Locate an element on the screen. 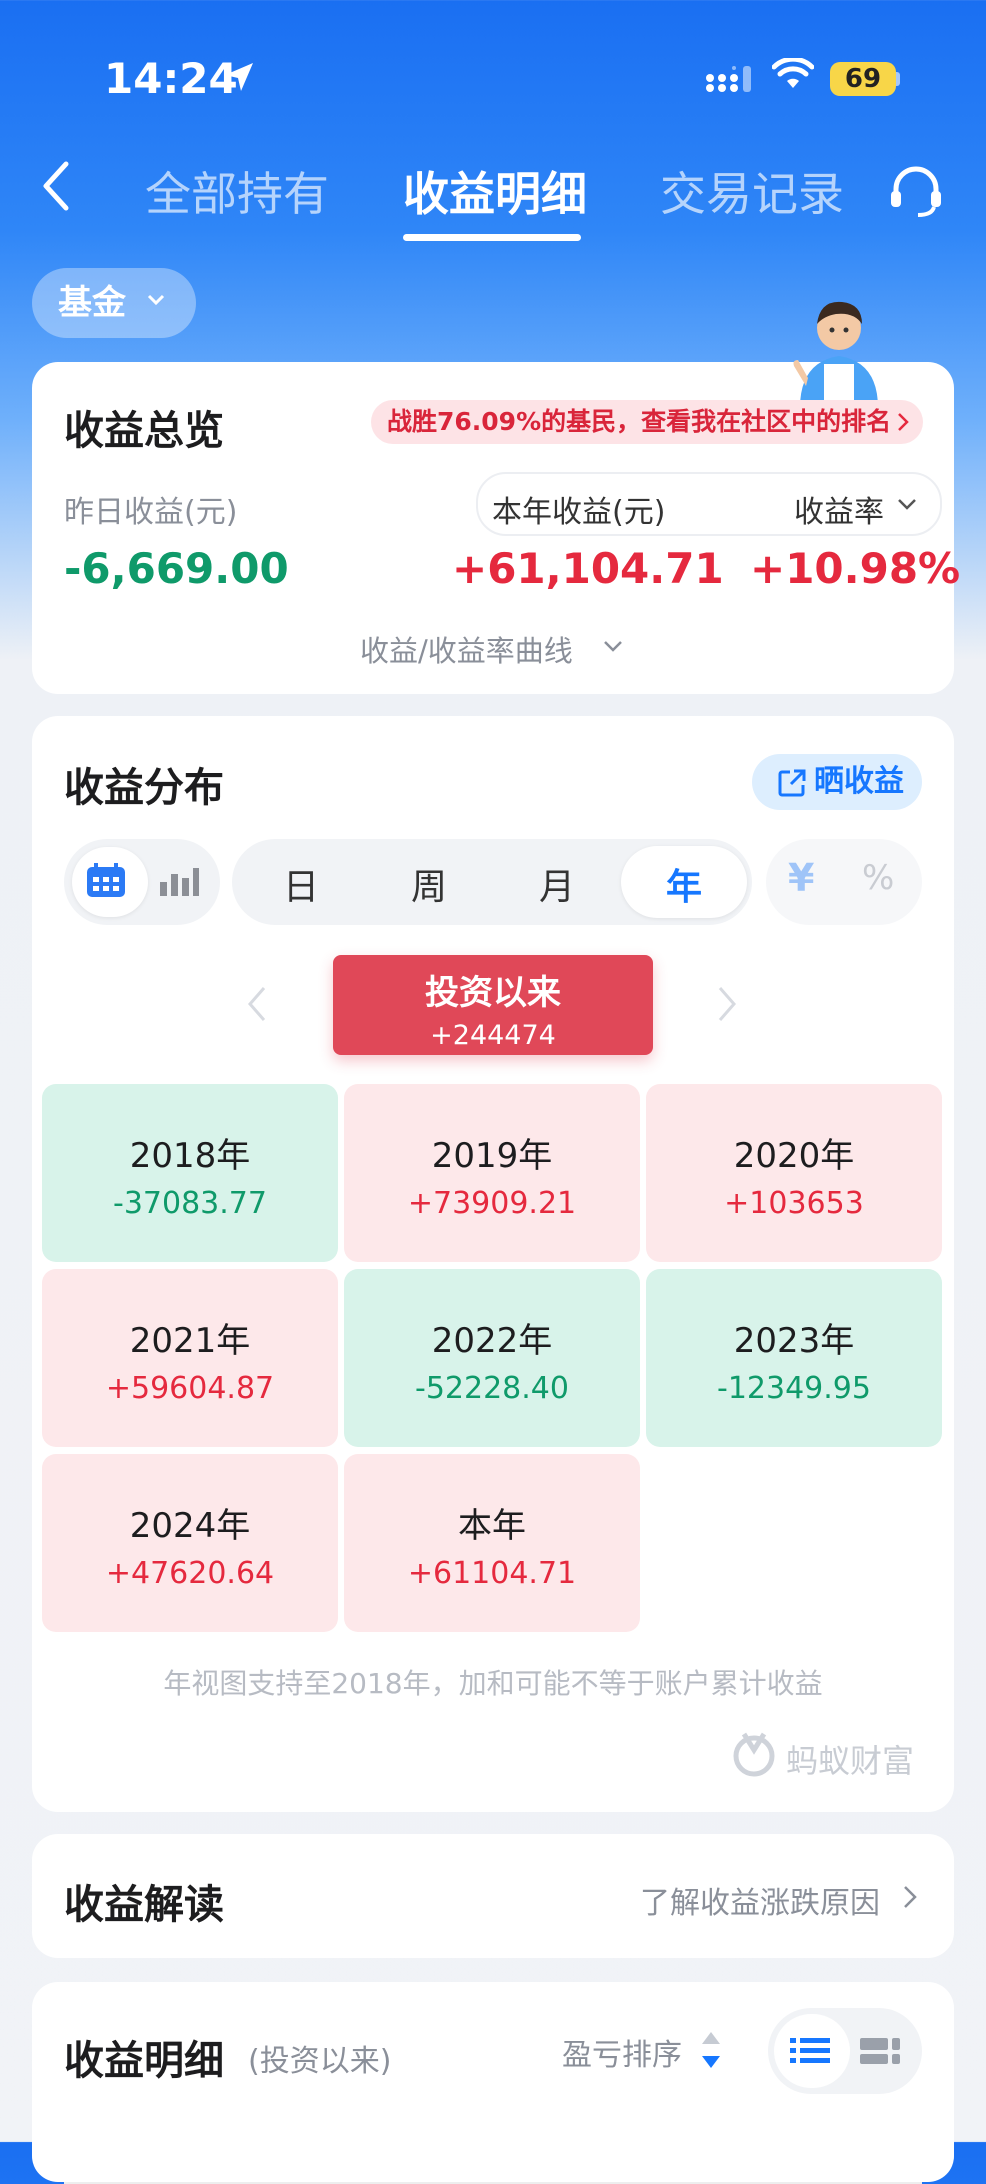 The height and width of the screenshot is (2184, 986). back-icon is located at coordinates (56, 186).